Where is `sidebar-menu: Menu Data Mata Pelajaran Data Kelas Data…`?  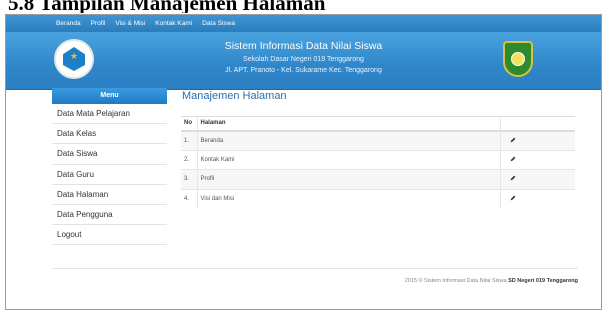
sidebar-menu: Menu Data Mata Pelajaran Data Kelas Data… is located at coordinates (109, 167).